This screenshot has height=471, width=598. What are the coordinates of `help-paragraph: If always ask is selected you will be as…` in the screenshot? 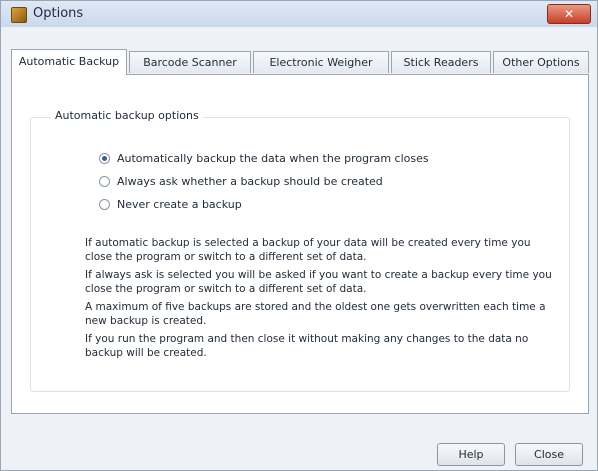 It's located at (318, 282).